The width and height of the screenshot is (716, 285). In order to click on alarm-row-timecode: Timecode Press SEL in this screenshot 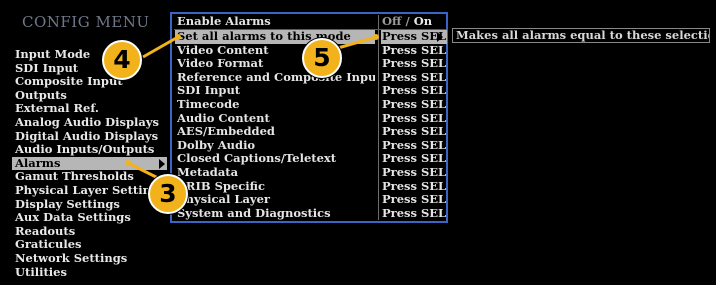, I will do `click(310, 104)`.